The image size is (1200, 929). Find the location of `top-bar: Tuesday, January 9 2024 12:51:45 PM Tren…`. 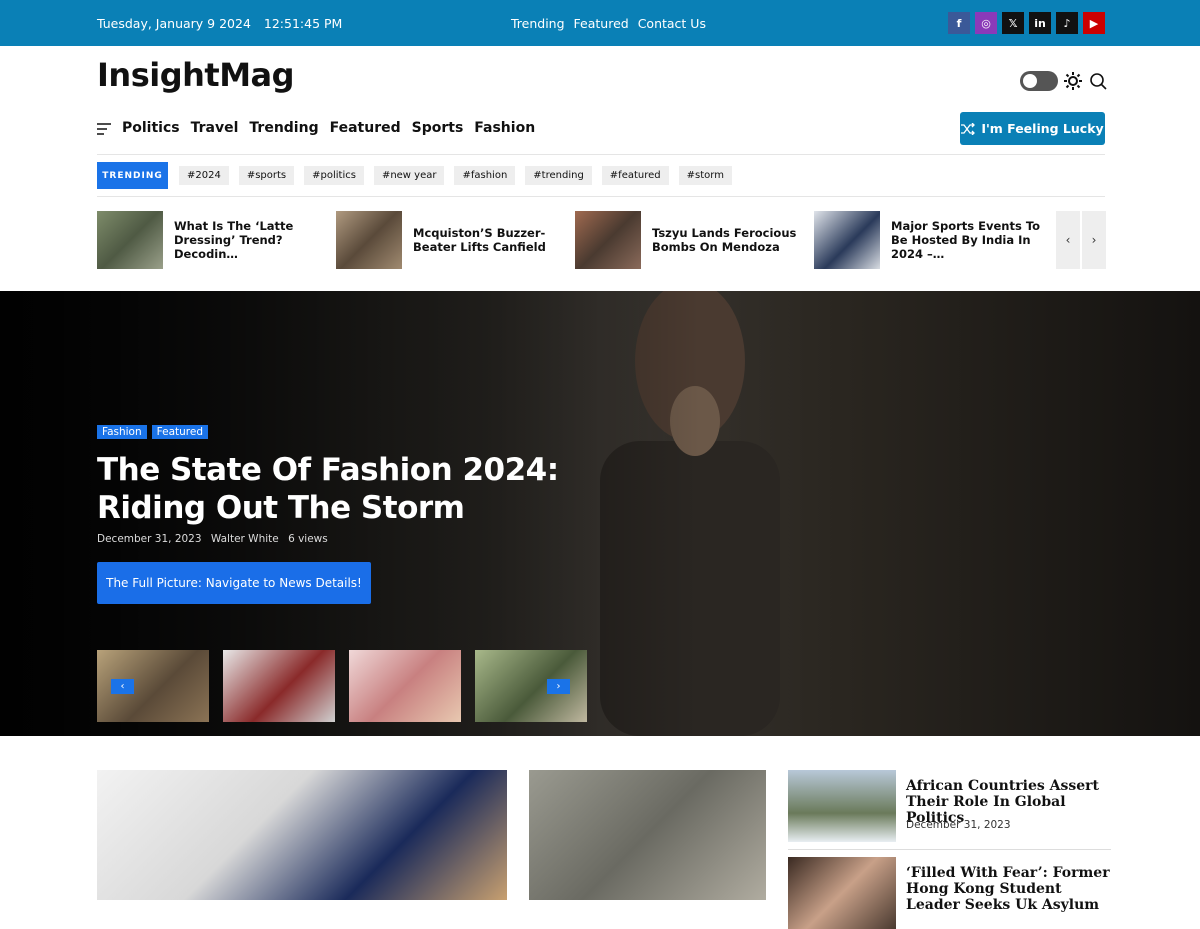

top-bar: Tuesday, January 9 2024 12:51:45 PM Tren… is located at coordinates (600, 23).